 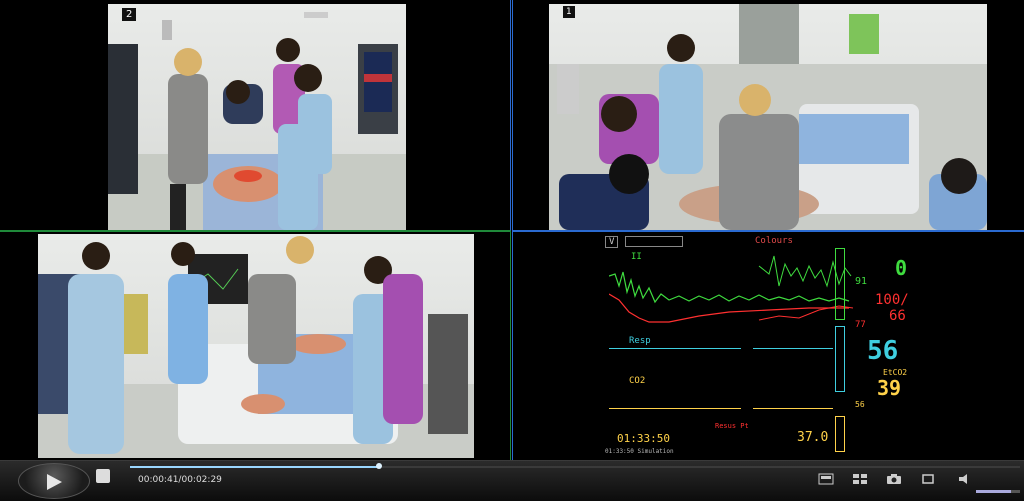 I want to click on resp-line, so click(x=675, y=348).